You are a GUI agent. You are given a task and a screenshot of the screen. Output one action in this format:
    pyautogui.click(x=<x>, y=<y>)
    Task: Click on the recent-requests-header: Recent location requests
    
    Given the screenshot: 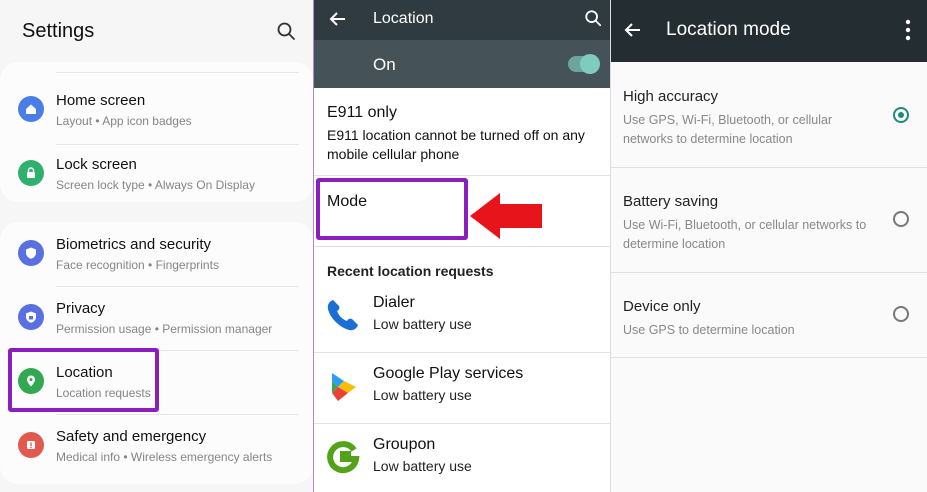 What is the action you would take?
    pyautogui.click(x=410, y=271)
    